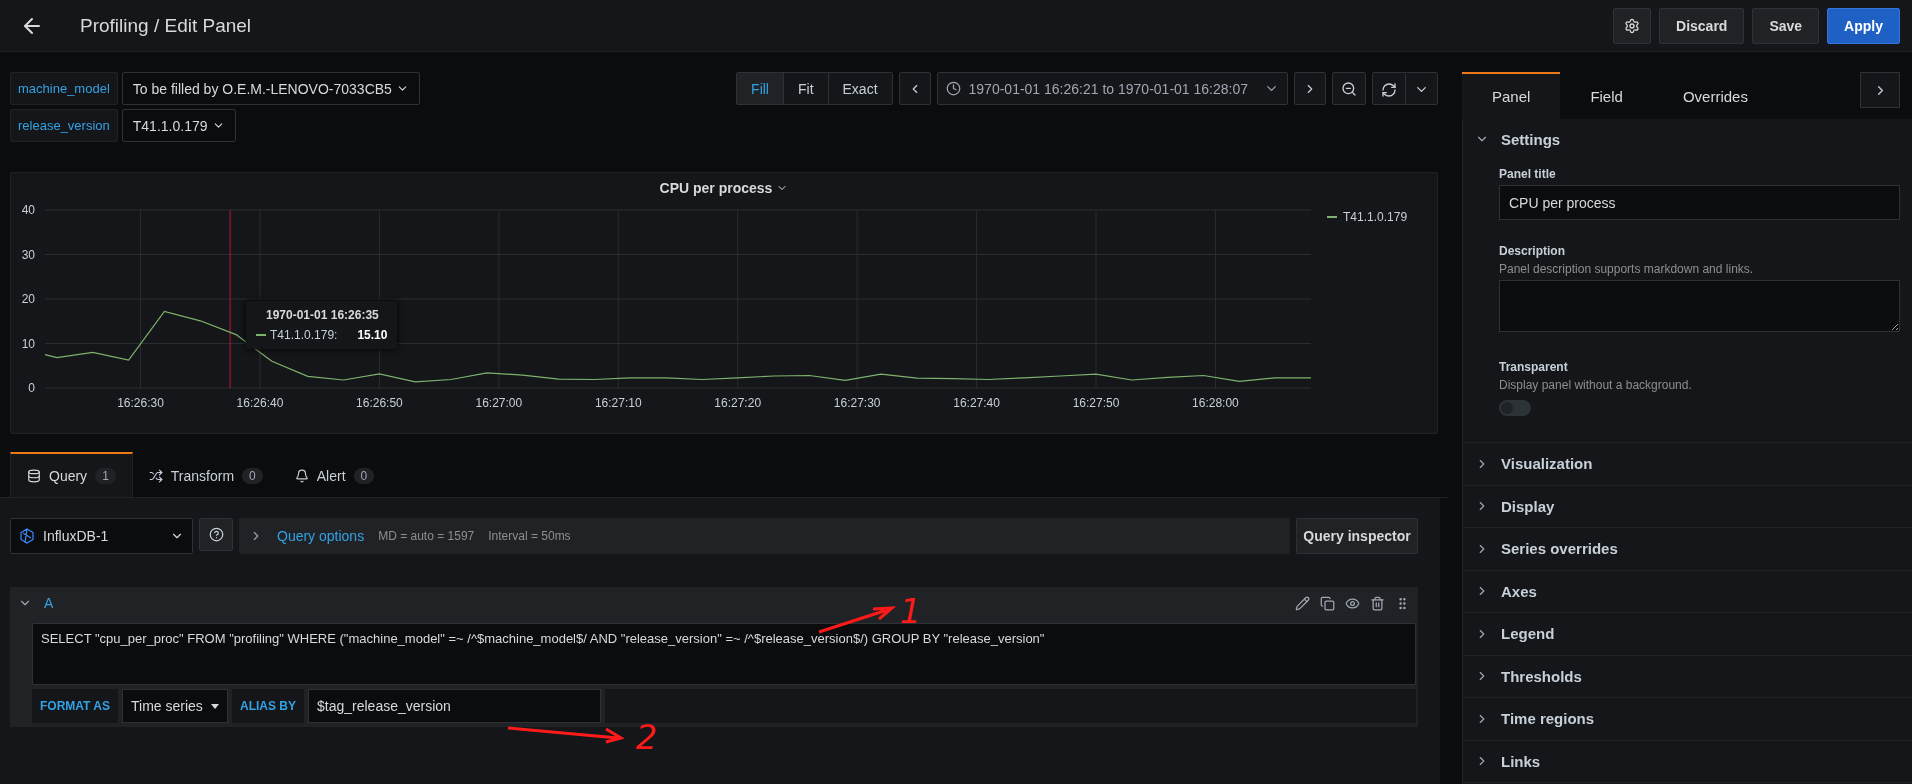 The width and height of the screenshot is (1912, 784). Describe the element at coordinates (301, 475) in the screenshot. I see `bell-icon` at that location.